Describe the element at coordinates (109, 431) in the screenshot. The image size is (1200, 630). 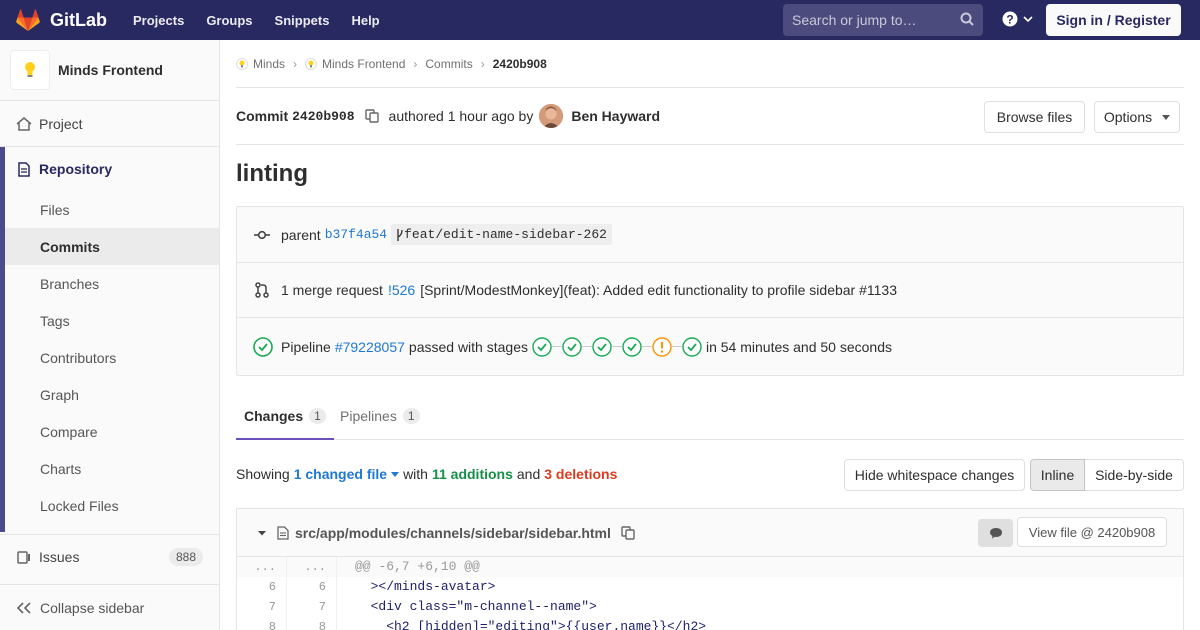
I see `sidebar-item-compare: Compare` at that location.